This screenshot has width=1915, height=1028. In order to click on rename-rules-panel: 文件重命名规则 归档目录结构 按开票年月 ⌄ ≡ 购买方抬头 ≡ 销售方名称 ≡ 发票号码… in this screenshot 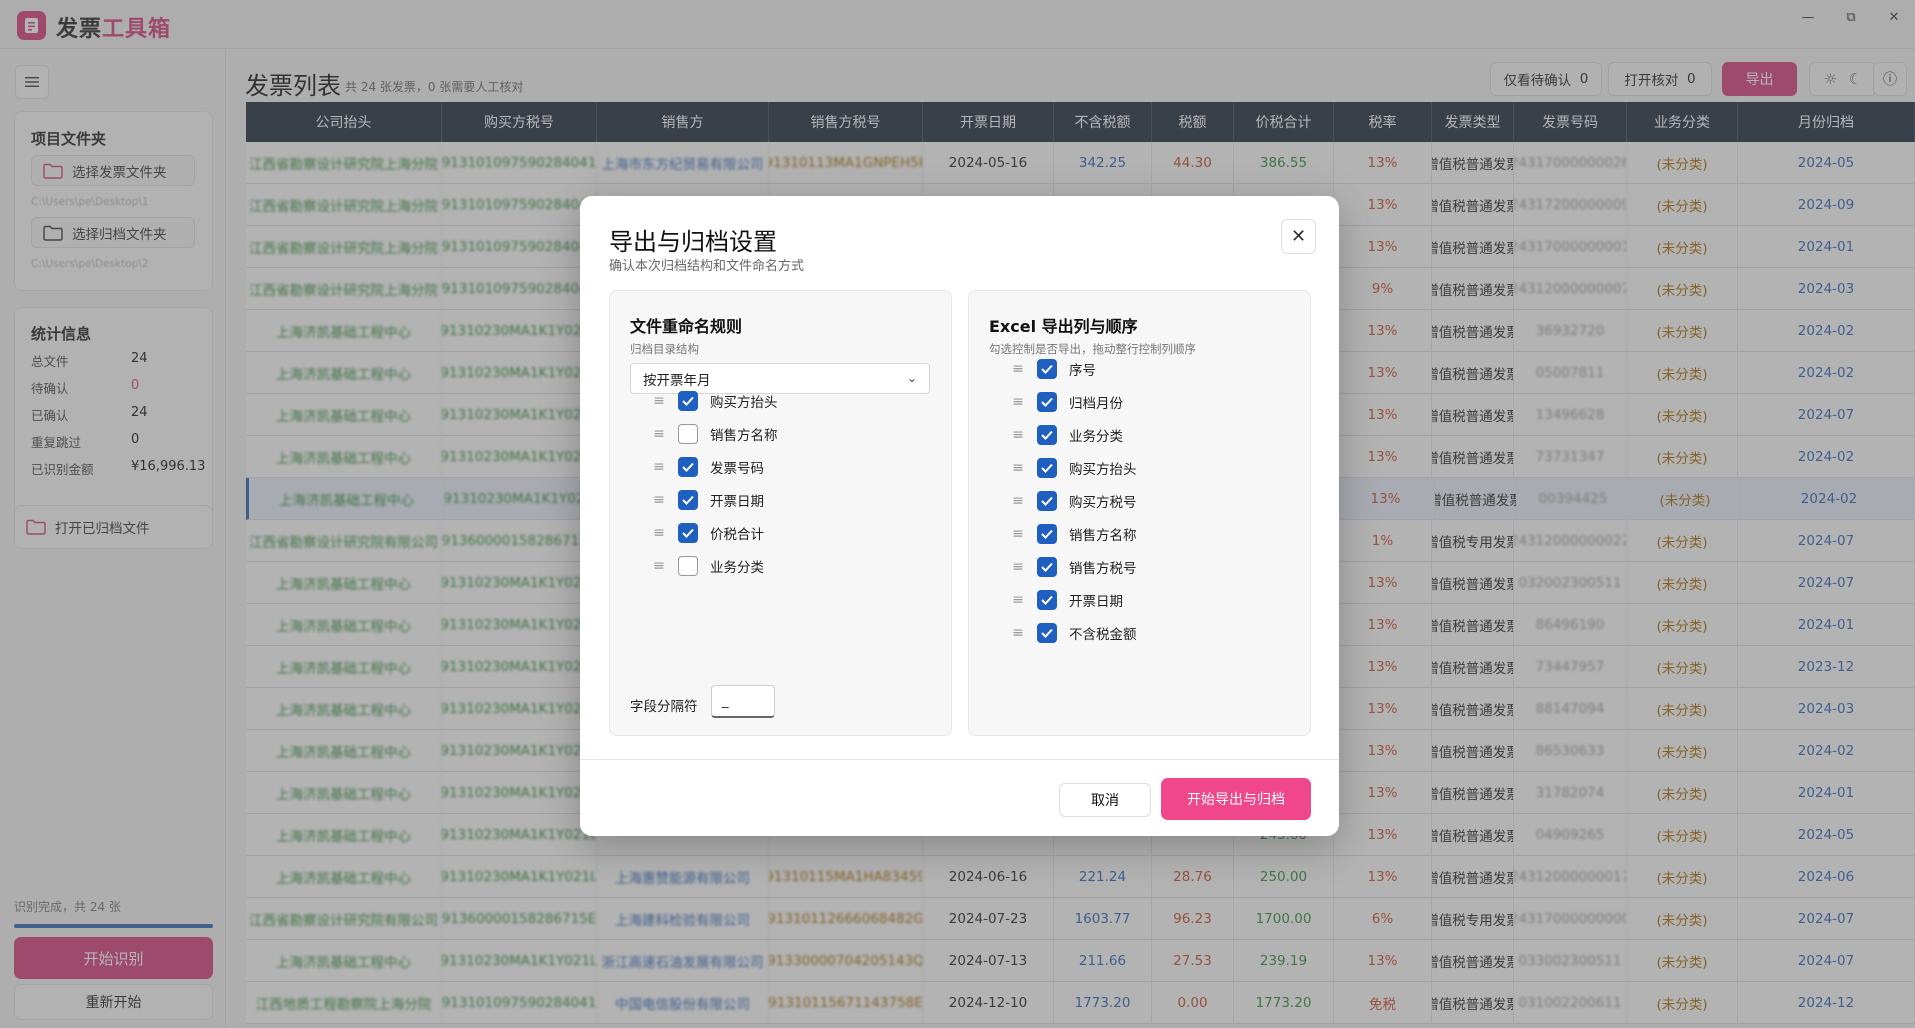, I will do `click(780, 513)`.